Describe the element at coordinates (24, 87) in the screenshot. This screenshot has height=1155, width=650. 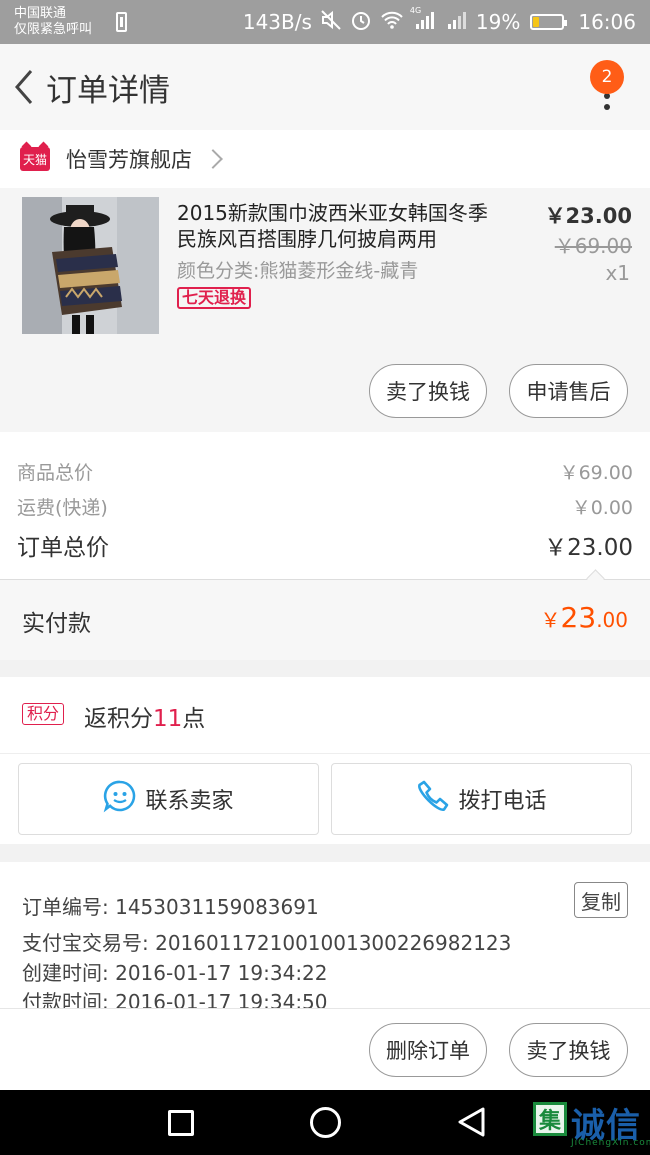
I see `back-arrow-icon` at that location.